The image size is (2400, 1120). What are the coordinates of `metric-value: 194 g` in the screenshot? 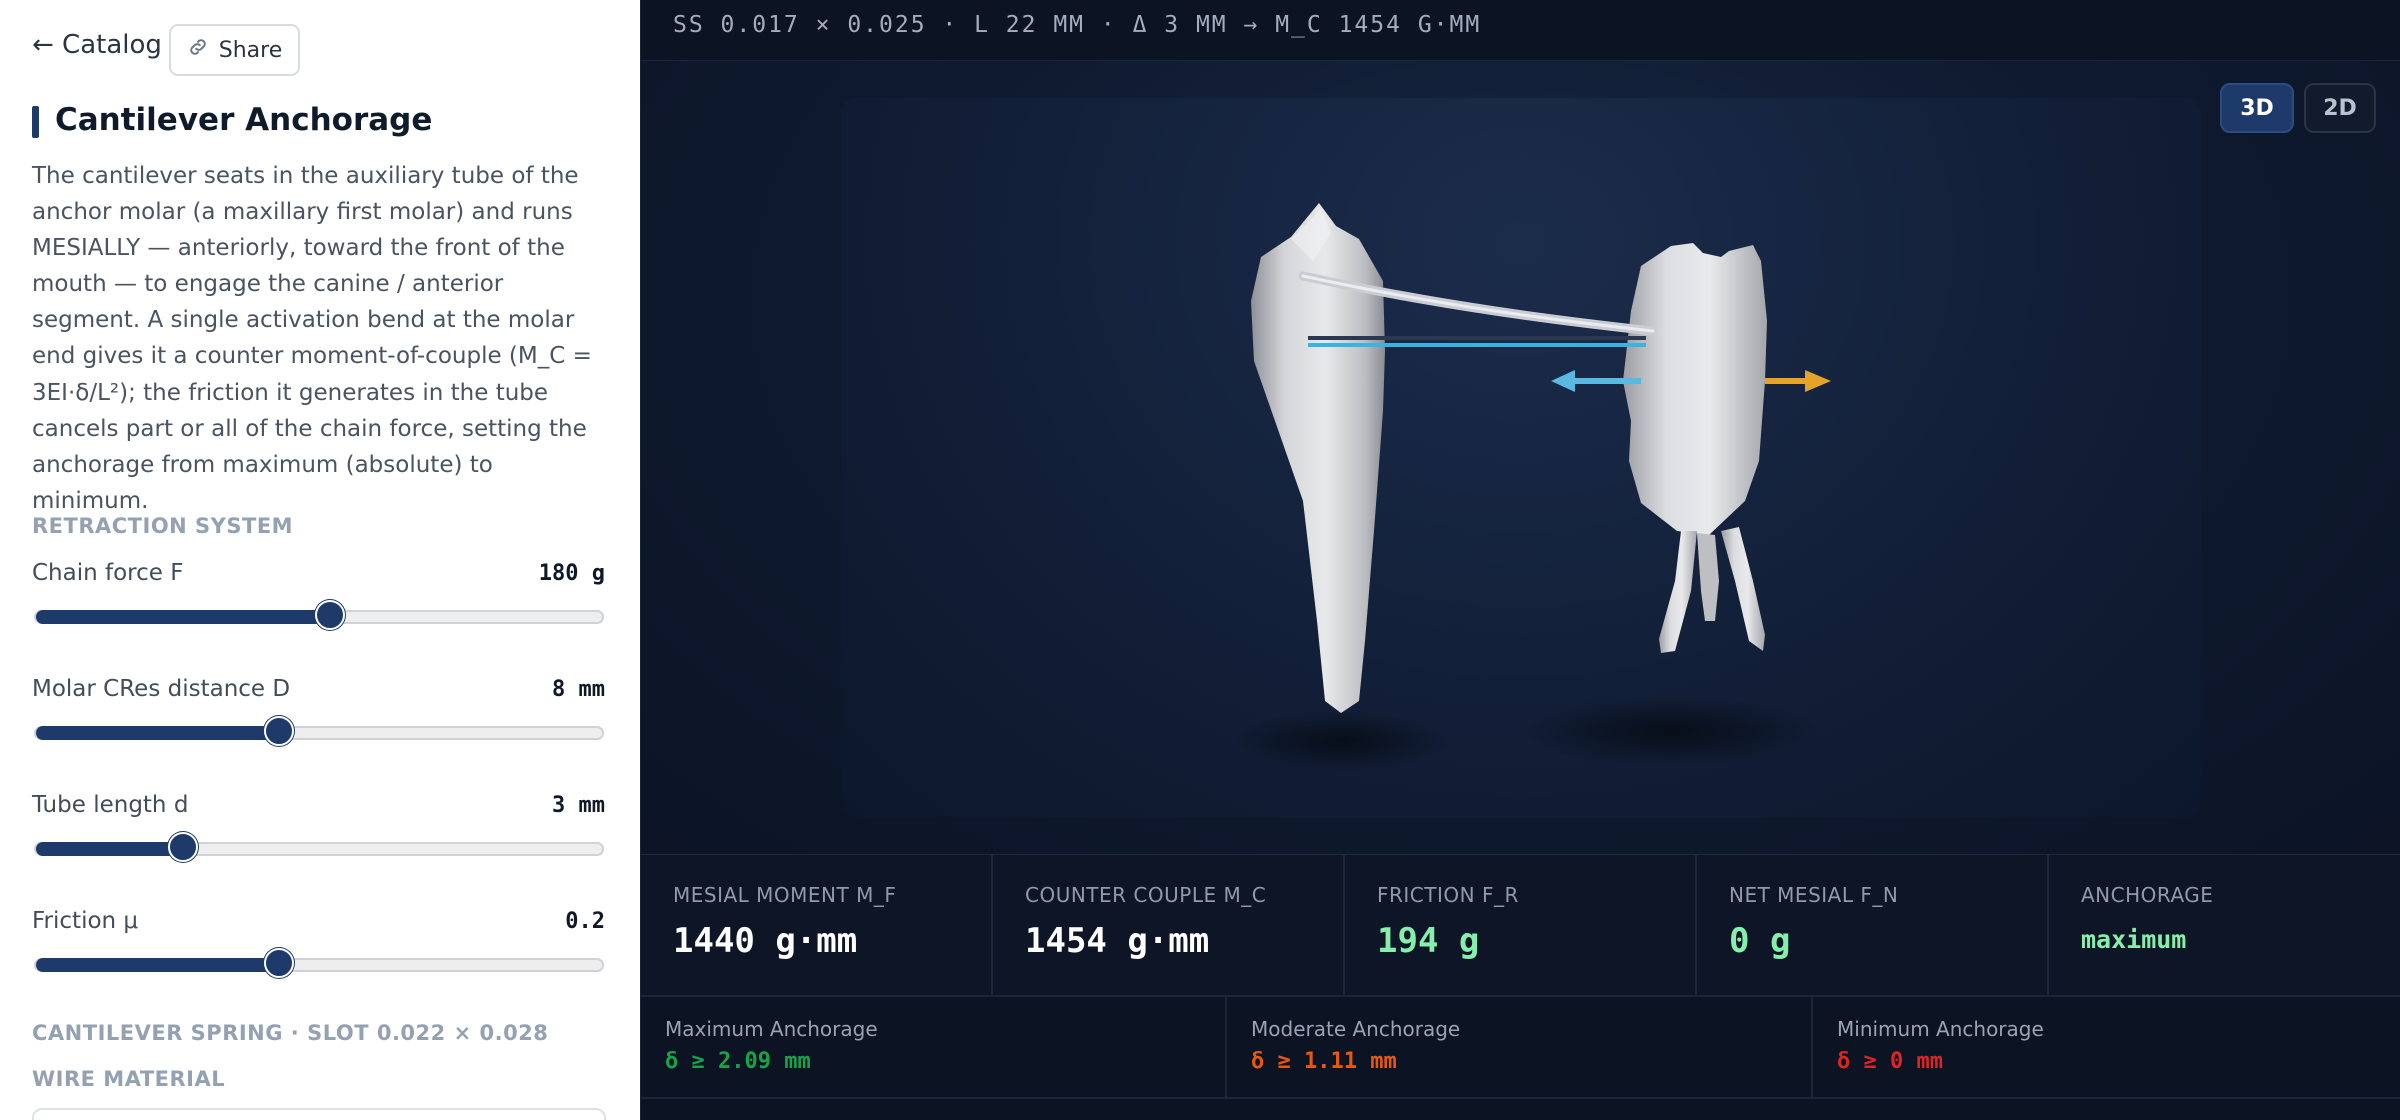 It's located at (1428, 941).